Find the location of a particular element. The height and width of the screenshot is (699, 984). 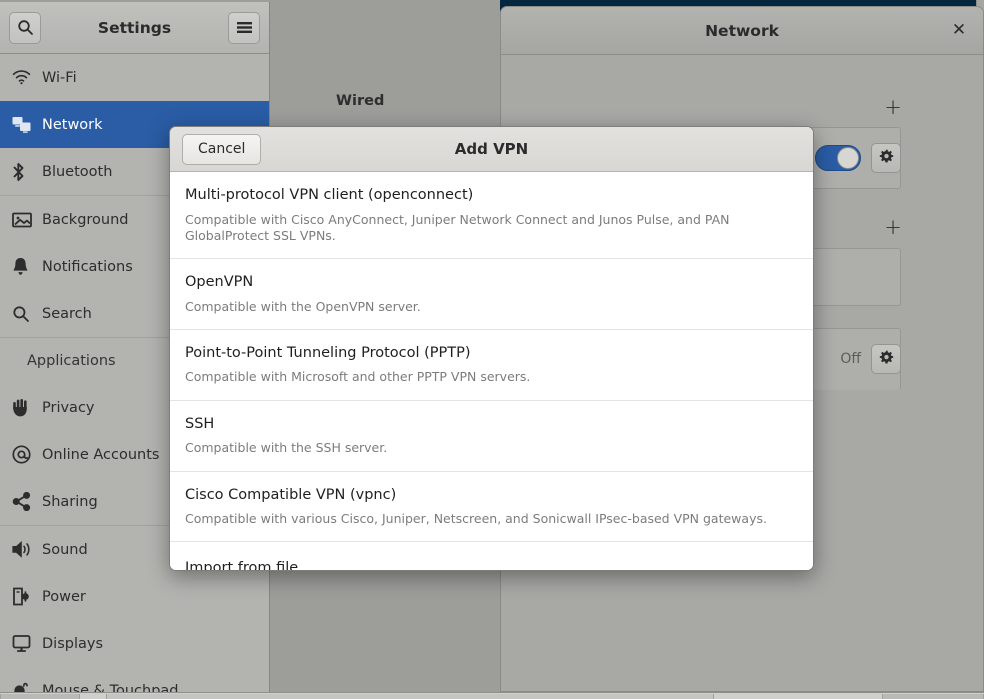

mouse-icon is located at coordinates (27, 686).